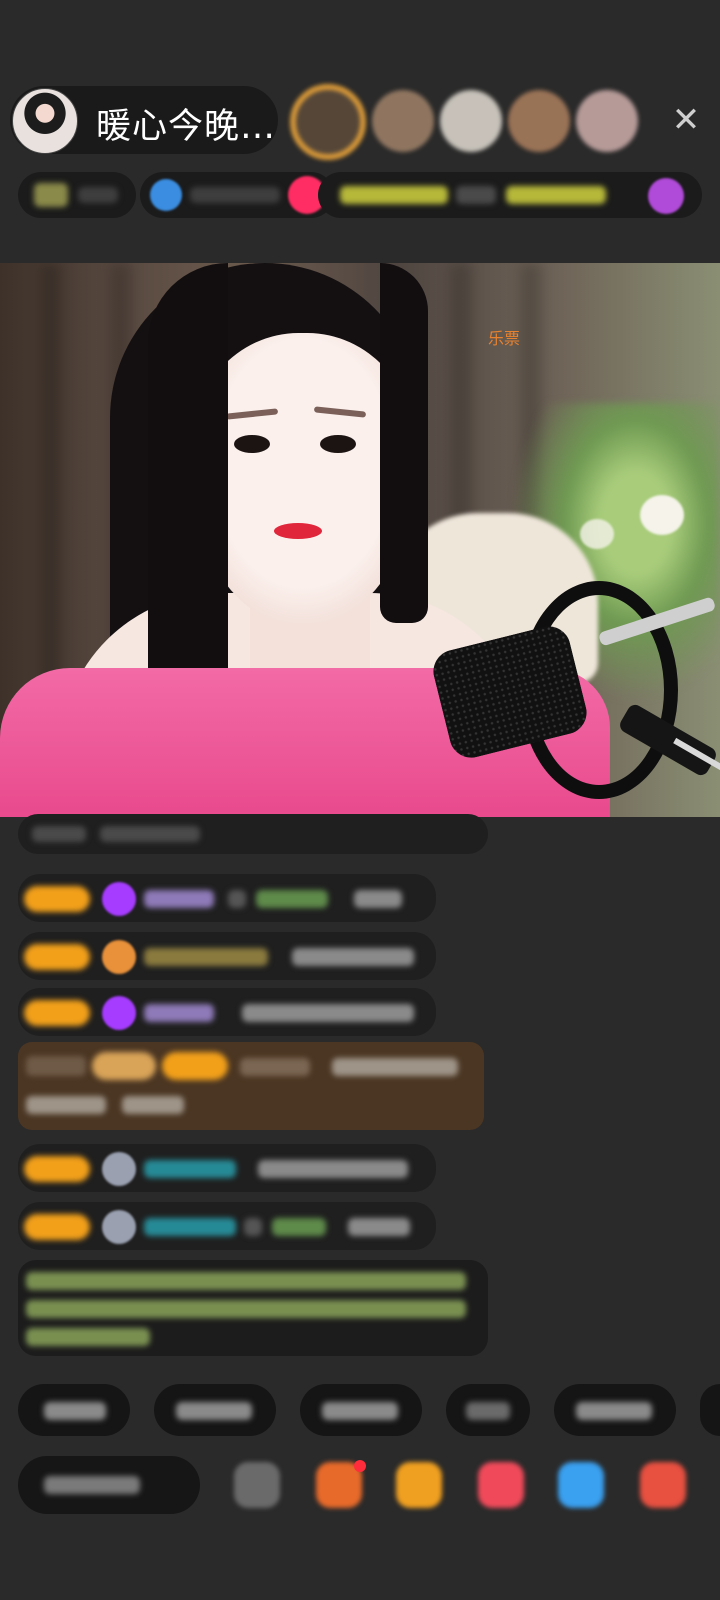 The image size is (720, 1600). I want to click on announcement-chip, so click(510, 195).